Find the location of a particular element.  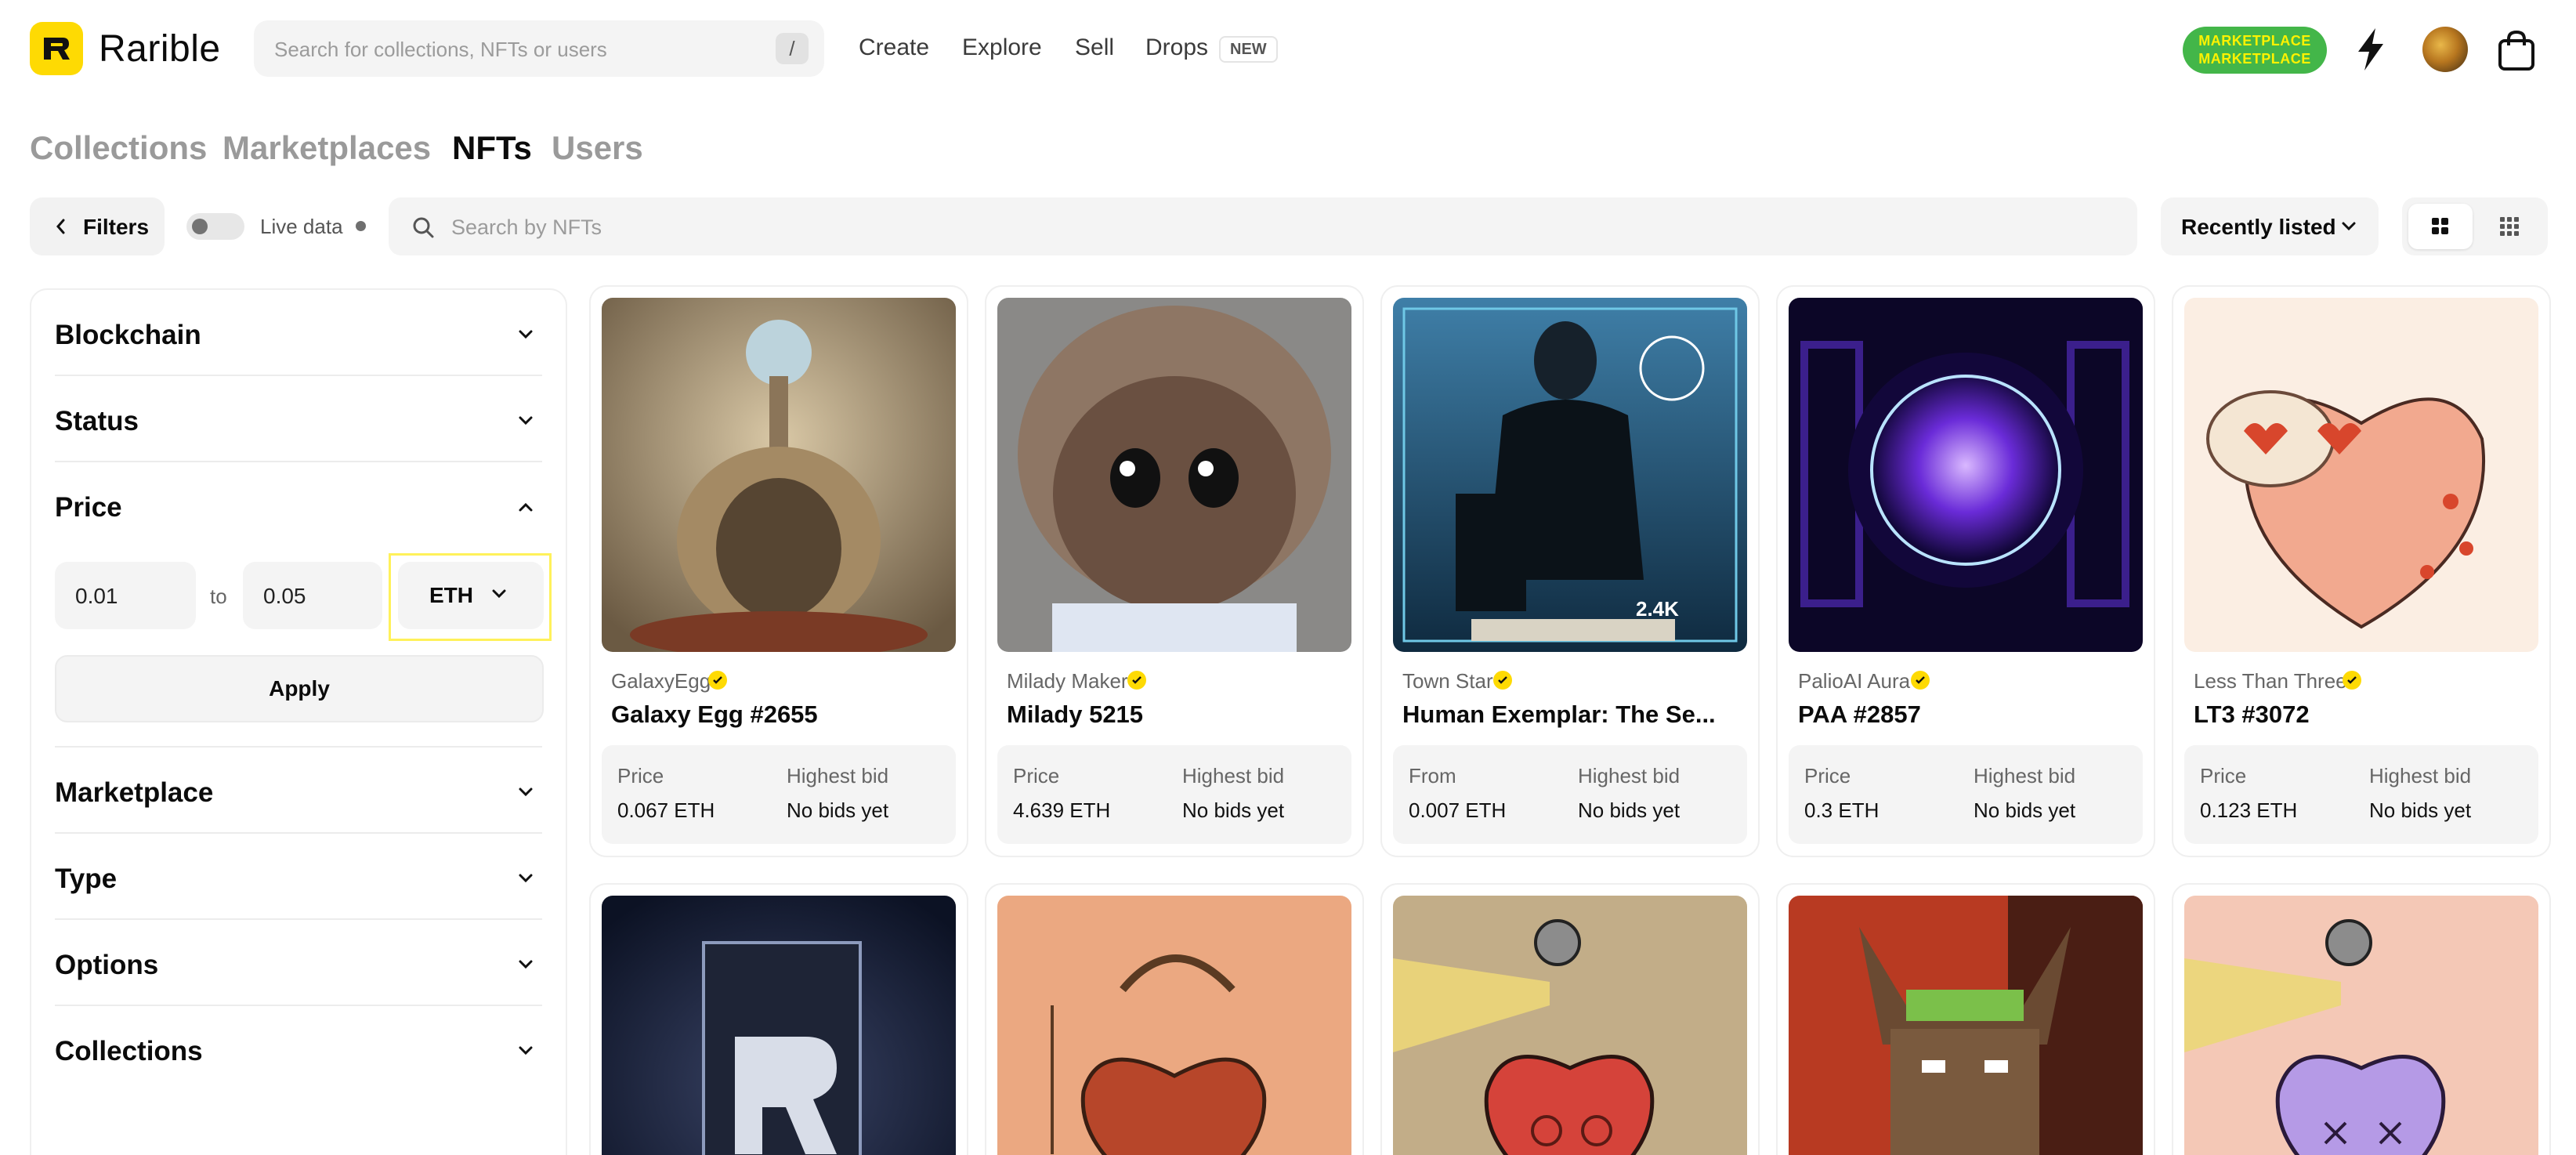

price-min-input: 0.01 is located at coordinates (126, 595).